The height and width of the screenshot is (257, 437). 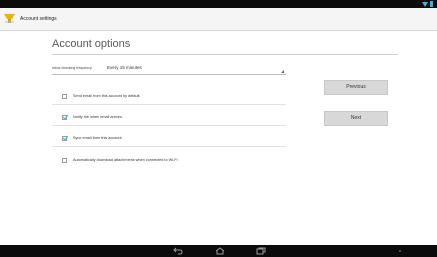 What do you see at coordinates (225, 54) in the screenshot?
I see `title-divider` at bounding box center [225, 54].